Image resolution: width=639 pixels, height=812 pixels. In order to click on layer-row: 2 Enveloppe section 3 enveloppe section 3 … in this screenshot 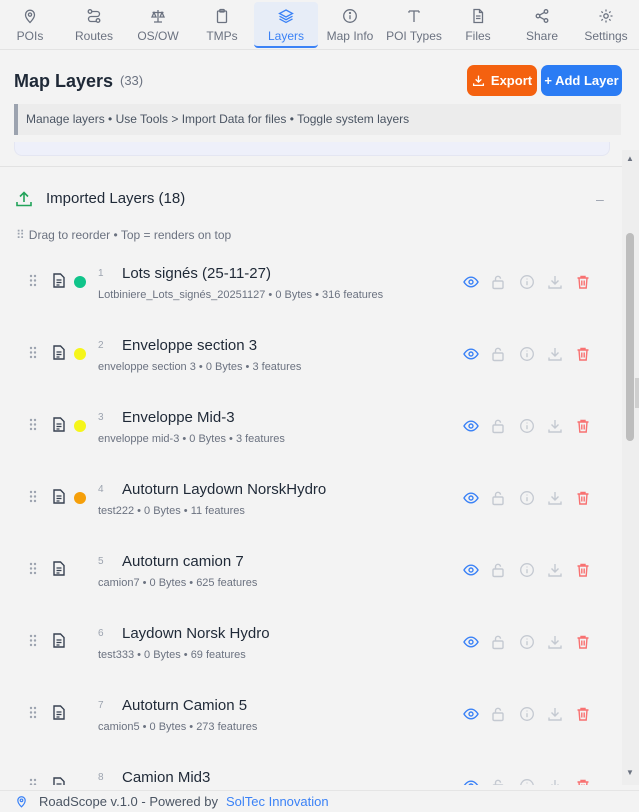, I will do `click(311, 358)`.